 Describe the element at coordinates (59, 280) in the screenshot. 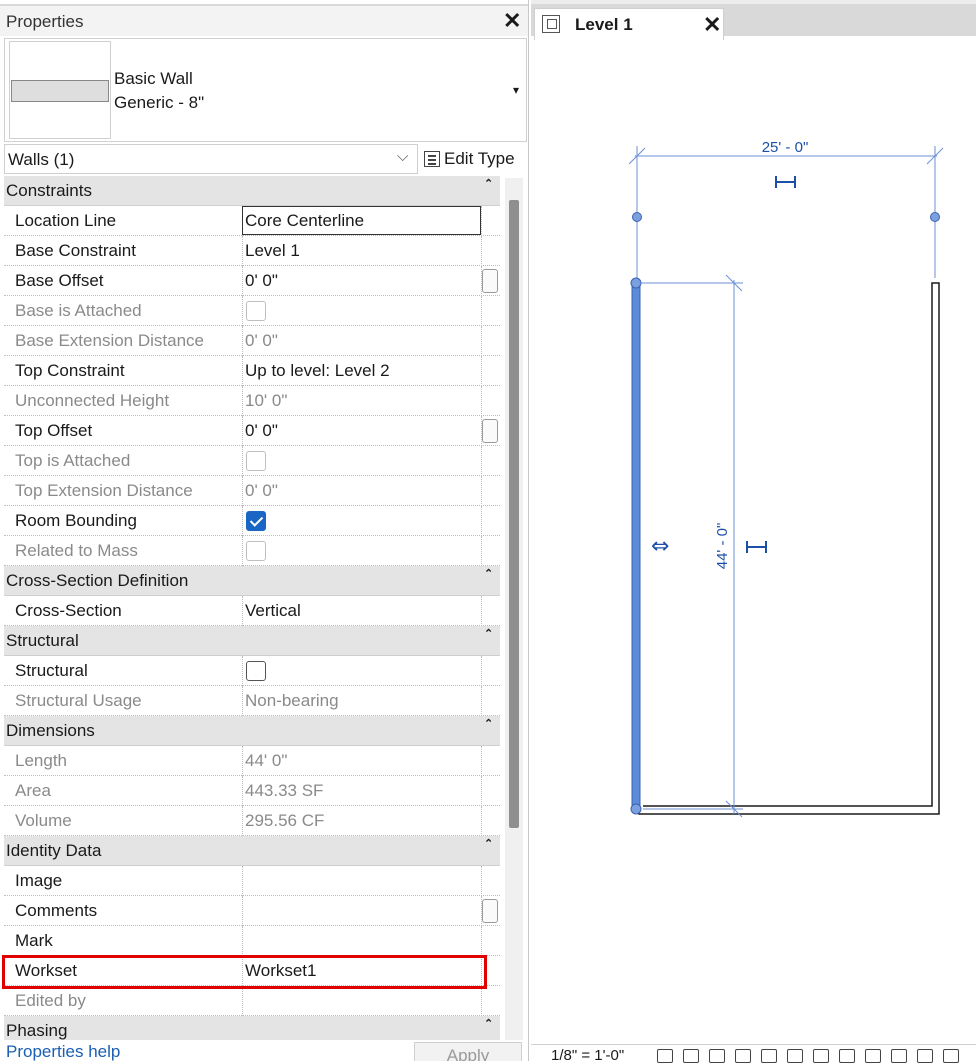

I see `property-label: Base Offset` at that location.